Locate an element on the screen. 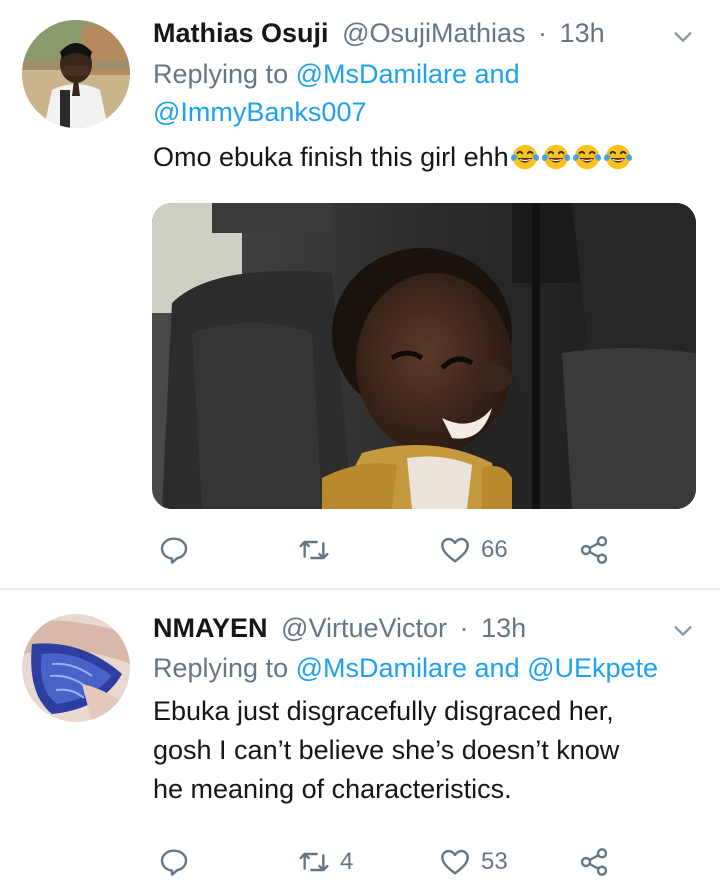 The height and width of the screenshot is (889, 720). tweet-text-line: Ebuka just disgracefully disgraced her, is located at coordinates (383, 711).